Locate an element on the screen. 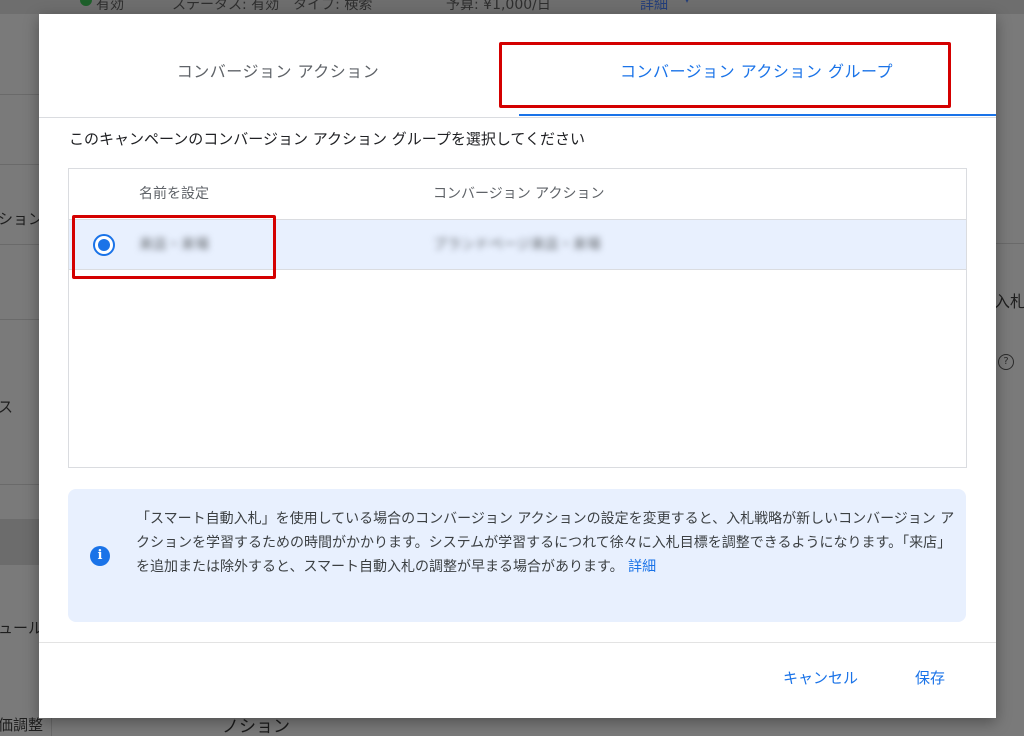 This screenshot has width=1024, height=736. column-header-name: 名前を設定 is located at coordinates (174, 194).